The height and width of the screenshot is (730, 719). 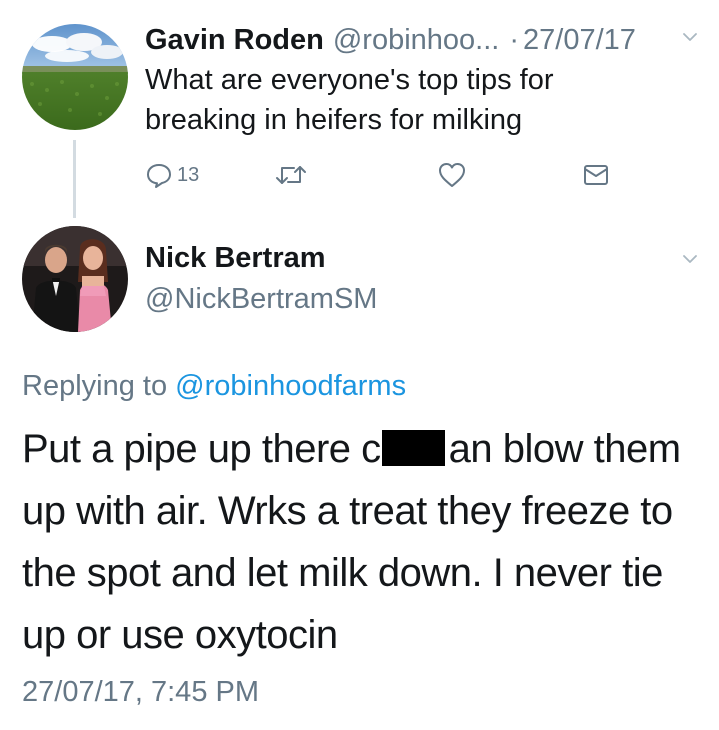 I want to click on envelope-icon, so click(x=596, y=175).